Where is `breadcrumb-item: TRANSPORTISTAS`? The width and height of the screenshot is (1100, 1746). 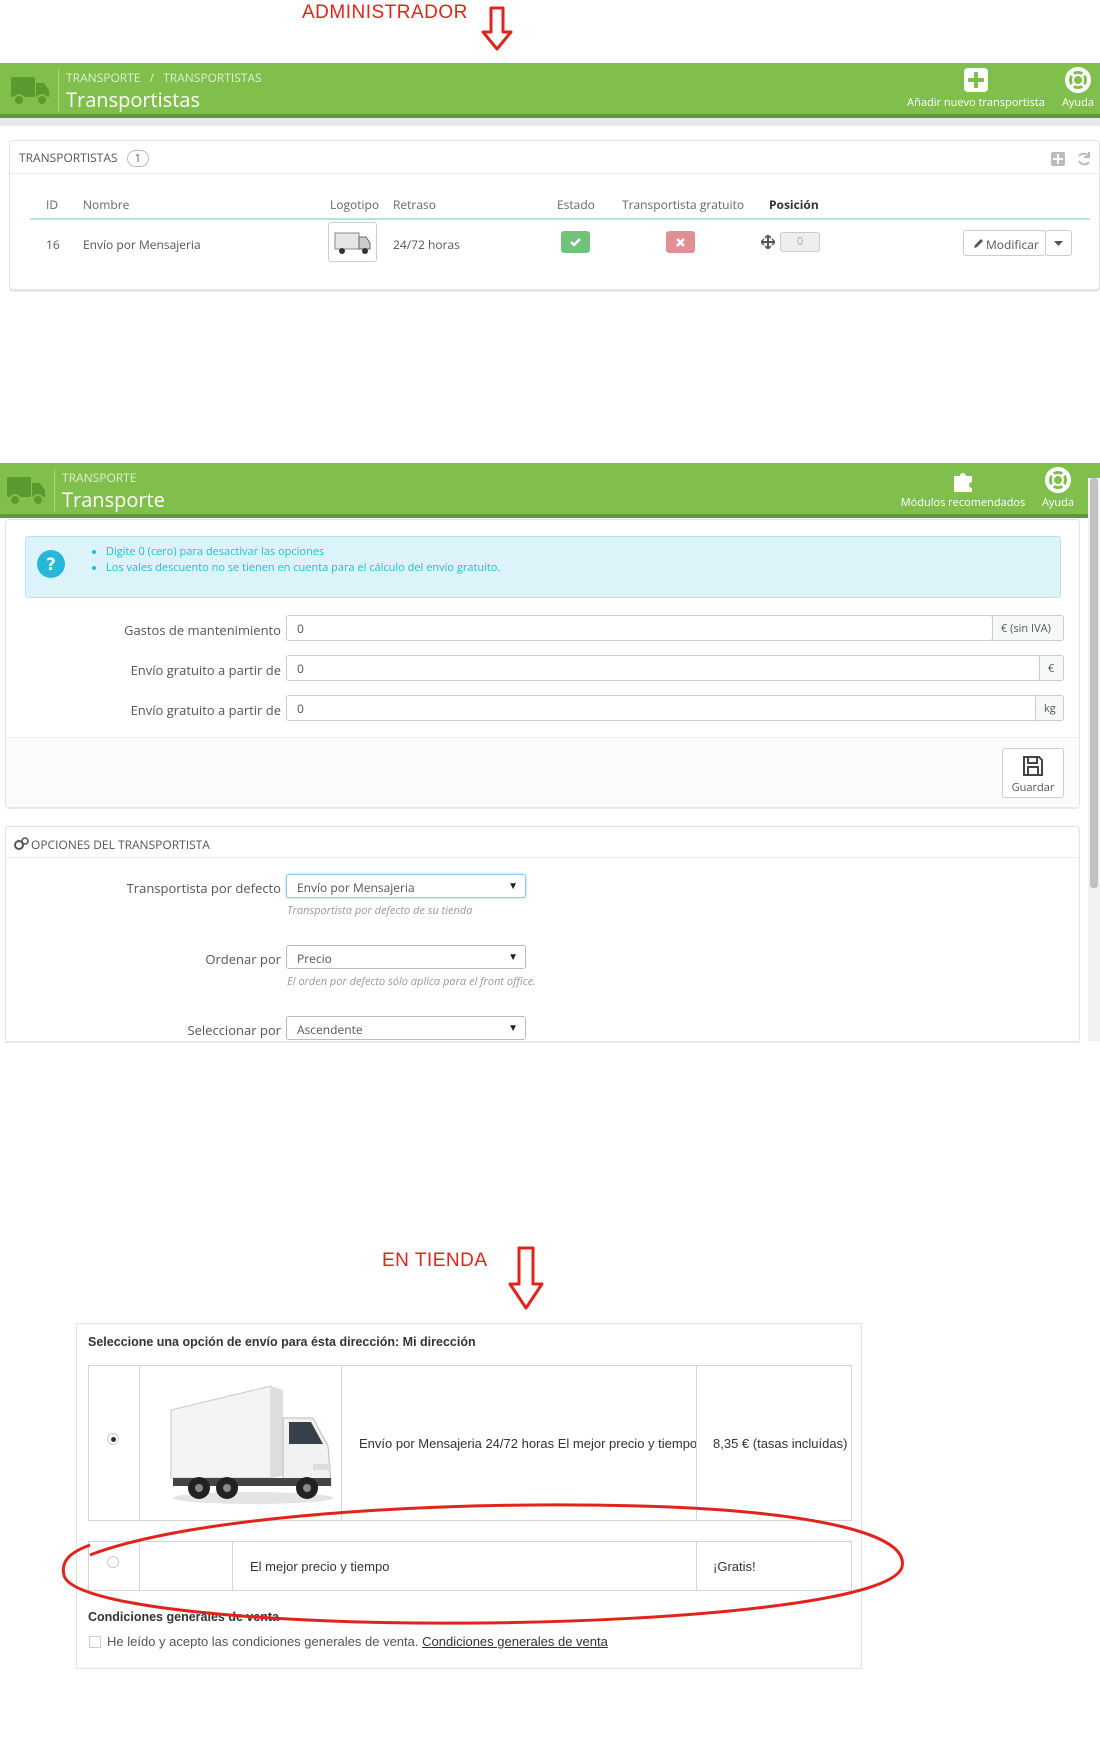 breadcrumb-item: TRANSPORTISTAS is located at coordinates (212, 77).